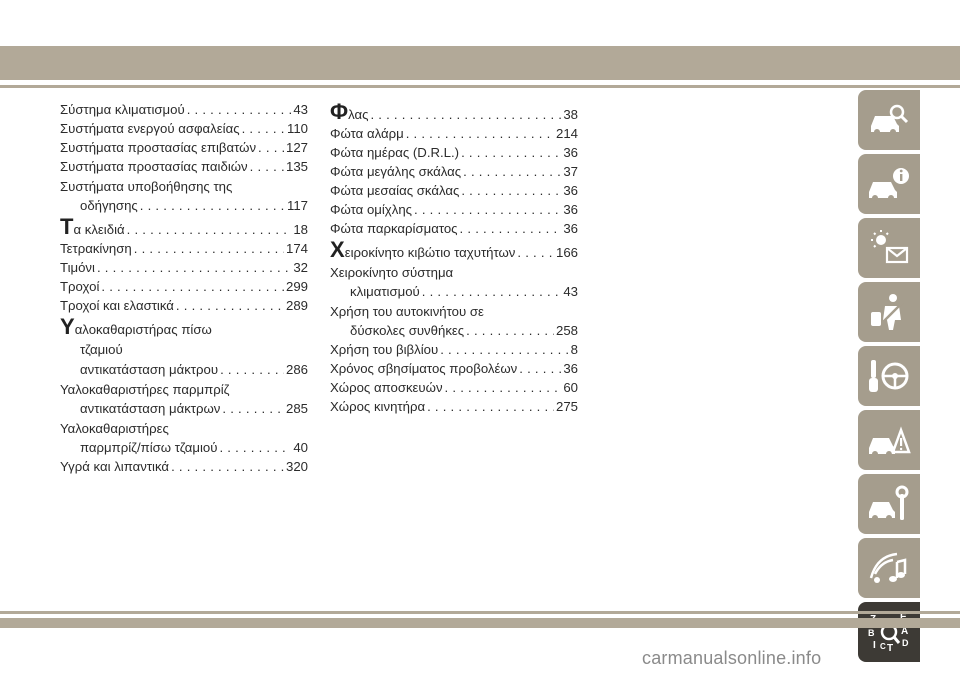 The width and height of the screenshot is (960, 678). Describe the element at coordinates (454, 349) in the screenshot. I see `index-entry: Χρήση του βιβλίου 8` at that location.